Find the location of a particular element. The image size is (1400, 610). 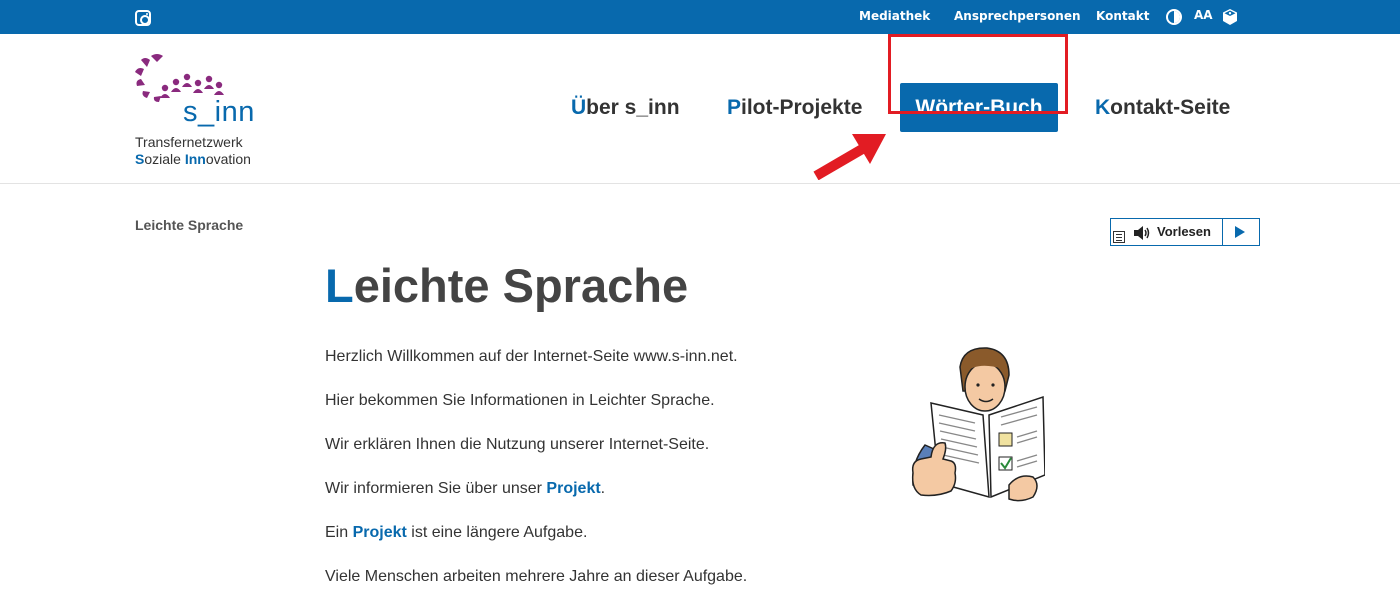

breadcrumb: Leichte Sprache is located at coordinates (189, 225).